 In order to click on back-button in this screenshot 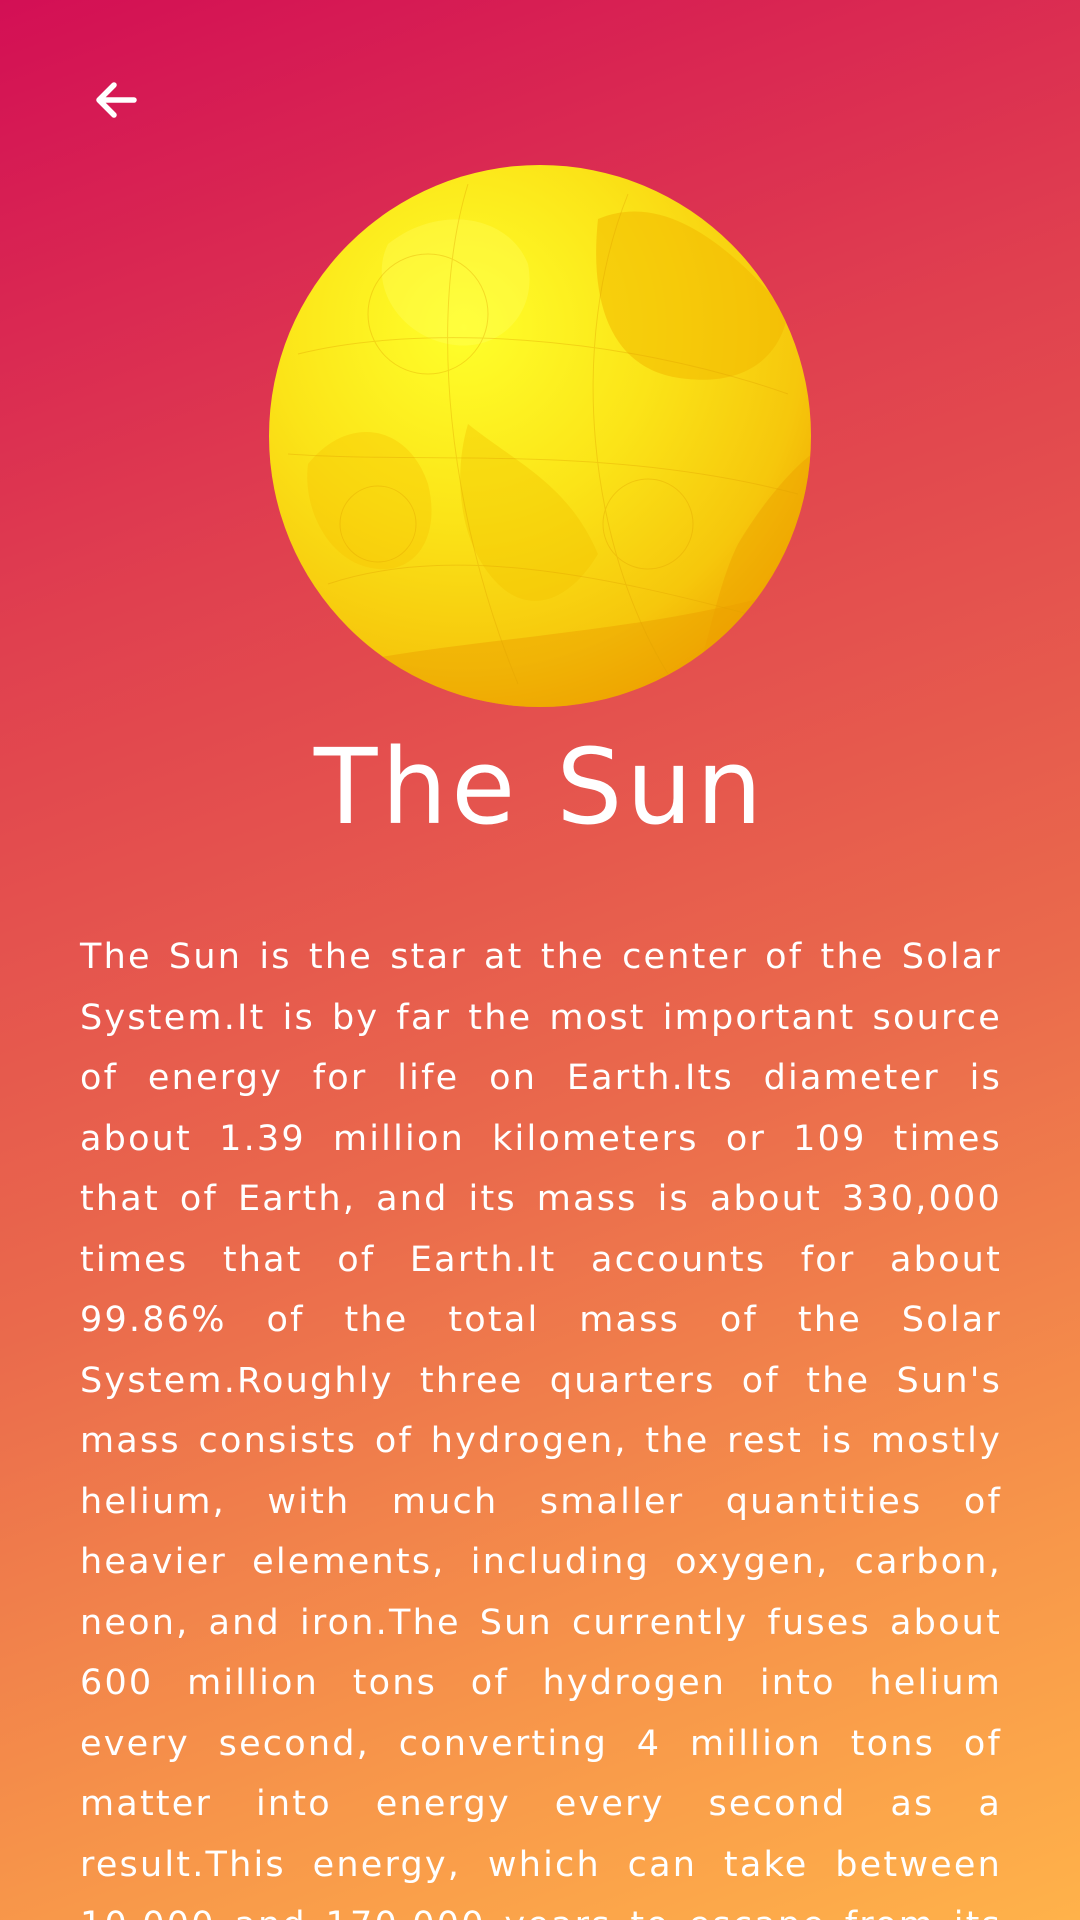, I will do `click(116, 100)`.